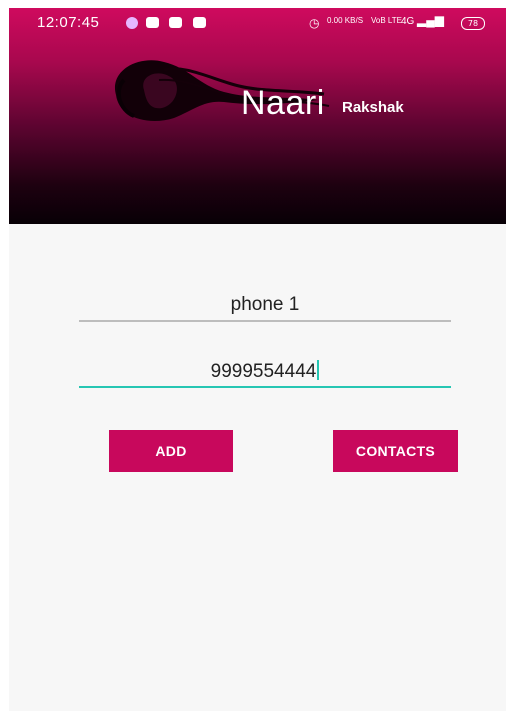 Image resolution: width=509 pixels, height=711 pixels. Describe the element at coordinates (430, 20) in the screenshot. I see `signal-bars-icon: ▂▄▆` at that location.